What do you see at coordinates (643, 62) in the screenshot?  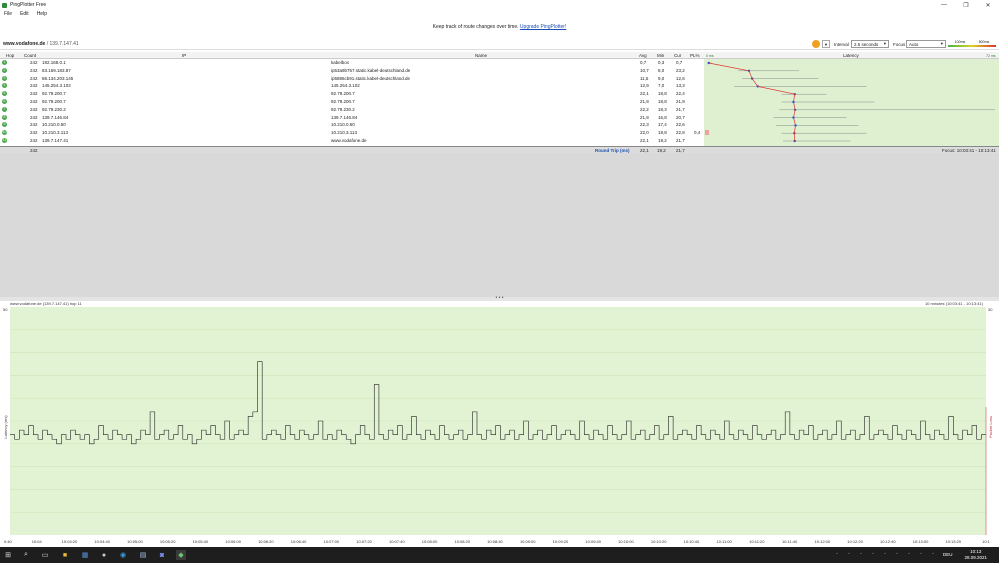 I see `hop-avg: 0,7` at bounding box center [643, 62].